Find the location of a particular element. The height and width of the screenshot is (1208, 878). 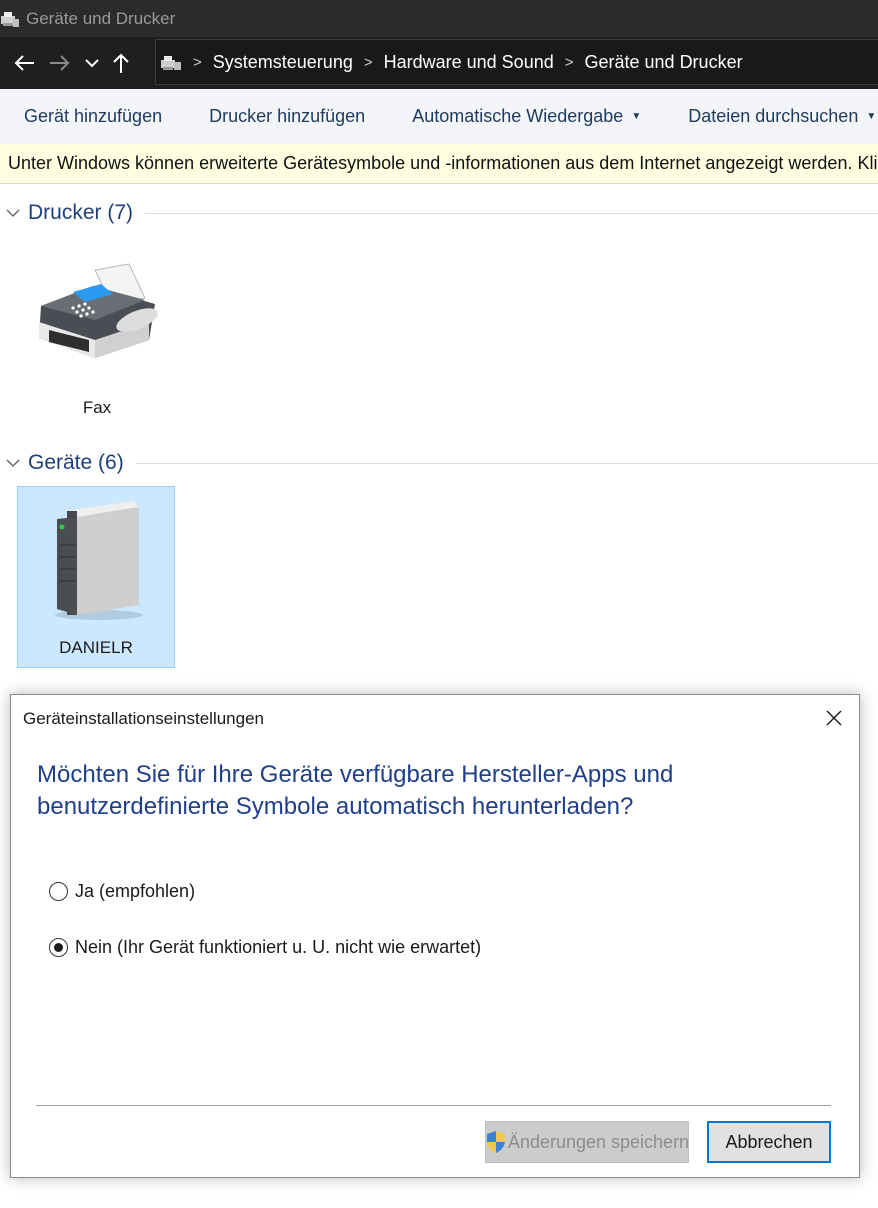

computer-tower-icon is located at coordinates (96, 561).